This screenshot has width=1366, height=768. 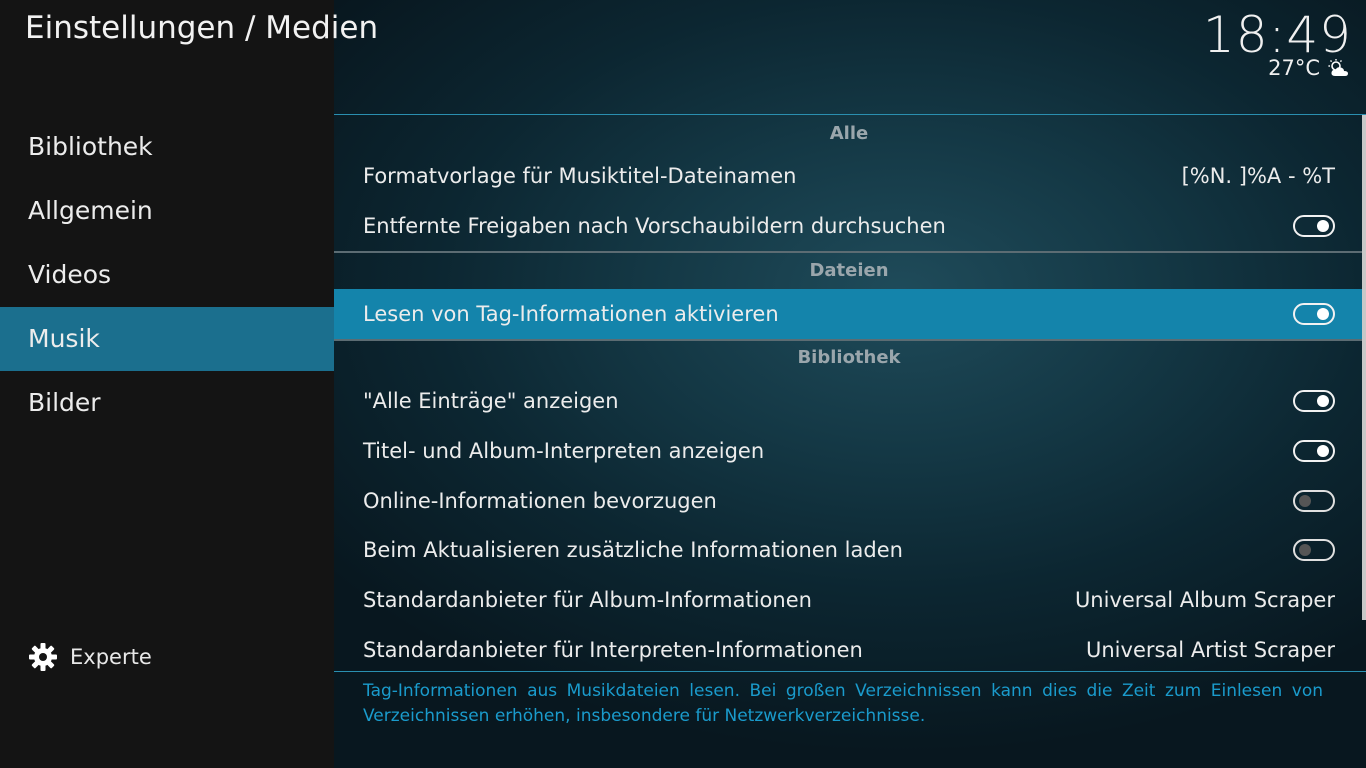 What do you see at coordinates (540, 501) in the screenshot?
I see `setting-label: Online-Informationen bevorzugen` at bounding box center [540, 501].